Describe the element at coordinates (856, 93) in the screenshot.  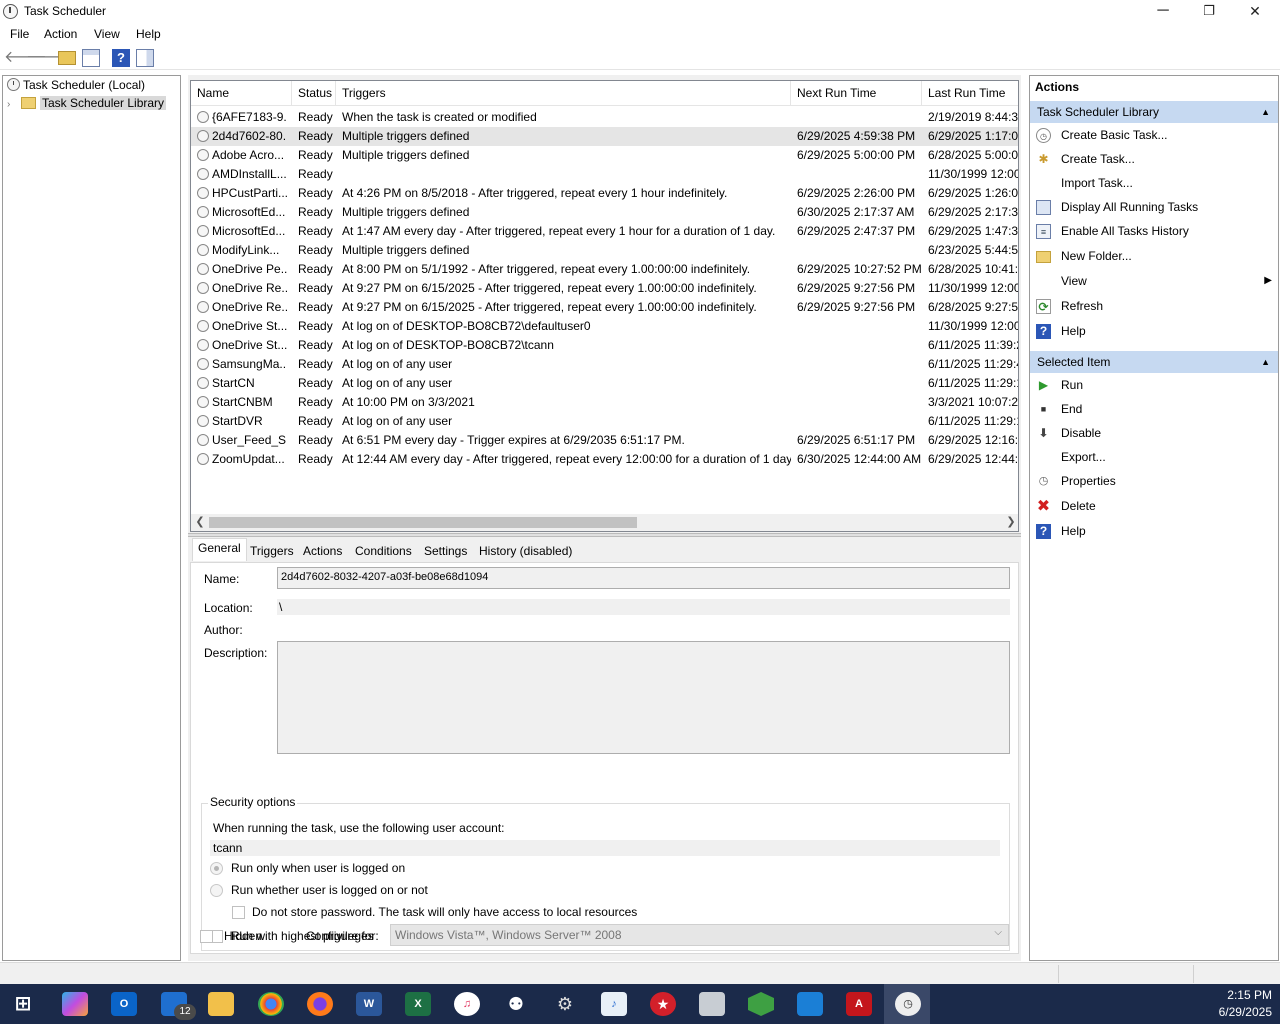
I see `column-header-next-run: Next Run Time` at that location.